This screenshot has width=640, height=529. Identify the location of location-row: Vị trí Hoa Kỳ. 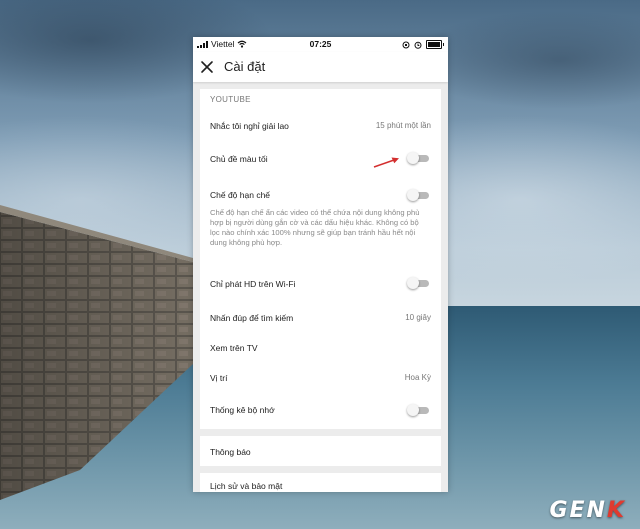
(320, 380).